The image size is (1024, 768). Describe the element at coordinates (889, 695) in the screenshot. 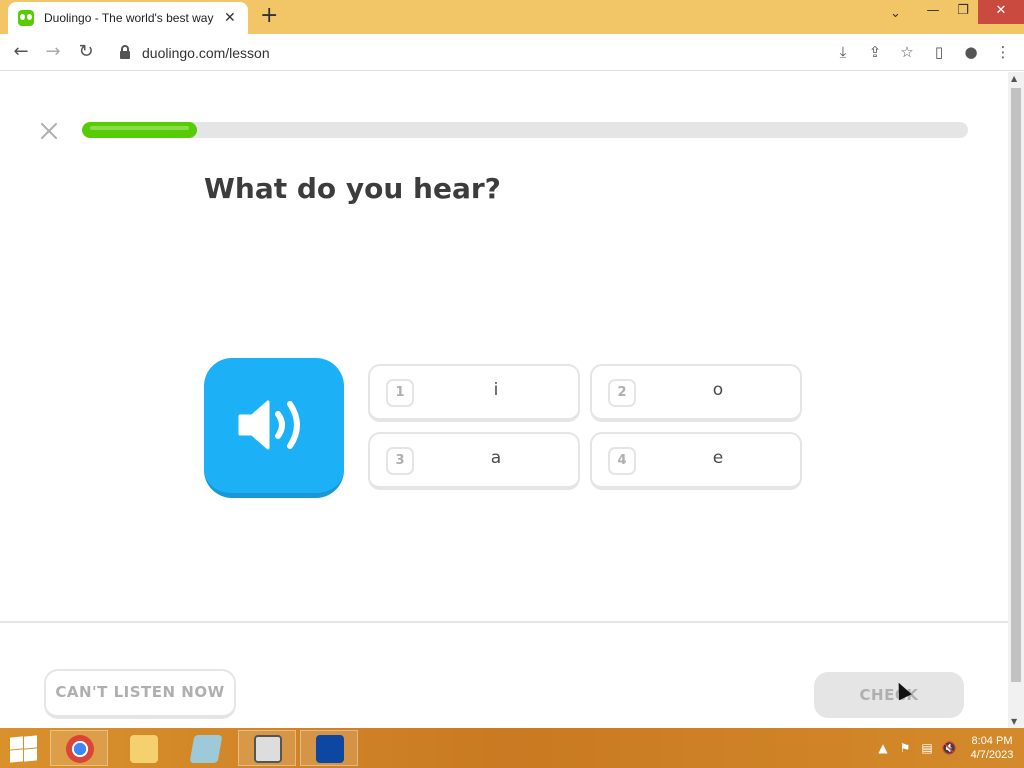

I see `check-button: CHECK` at that location.